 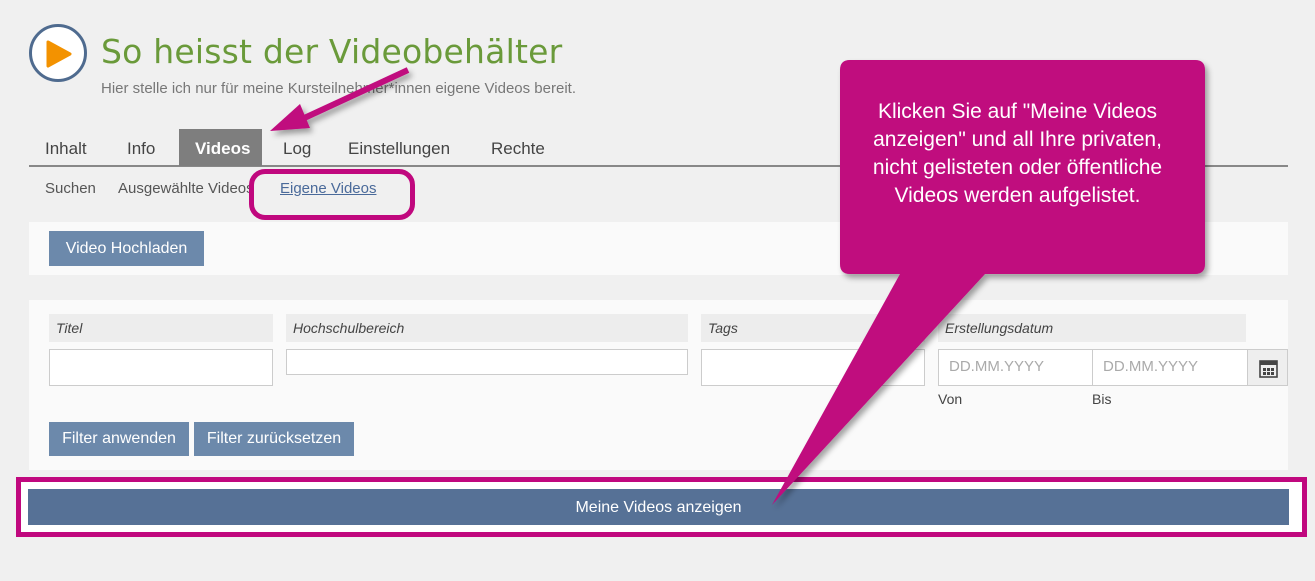 What do you see at coordinates (340, 99) in the screenshot?
I see `arrow-icon` at bounding box center [340, 99].